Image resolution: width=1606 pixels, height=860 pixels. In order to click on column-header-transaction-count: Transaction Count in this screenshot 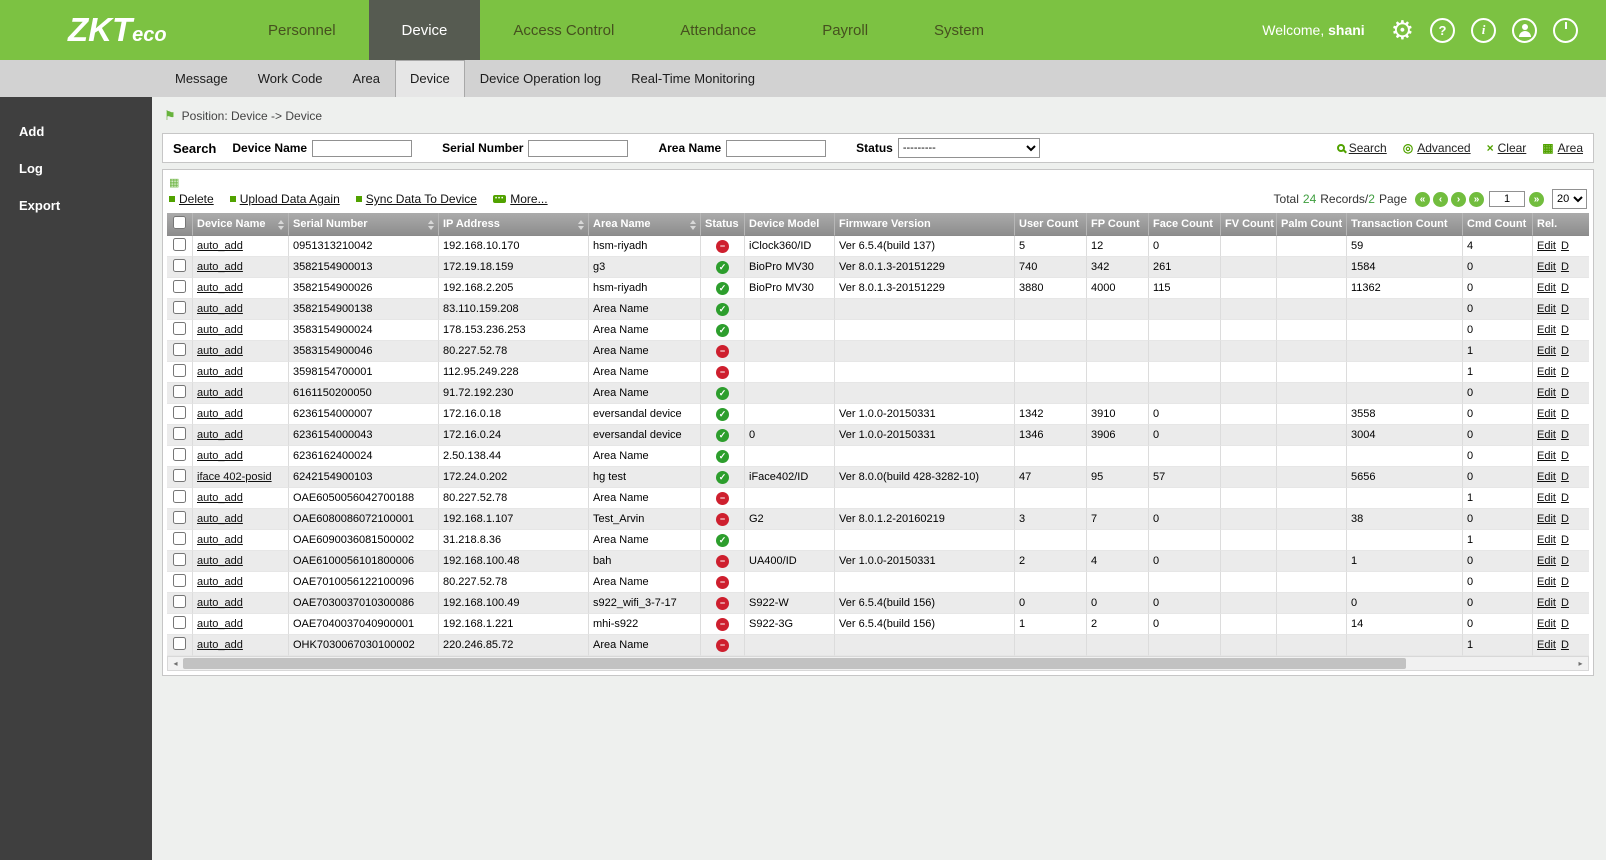, I will do `click(1405, 224)`.